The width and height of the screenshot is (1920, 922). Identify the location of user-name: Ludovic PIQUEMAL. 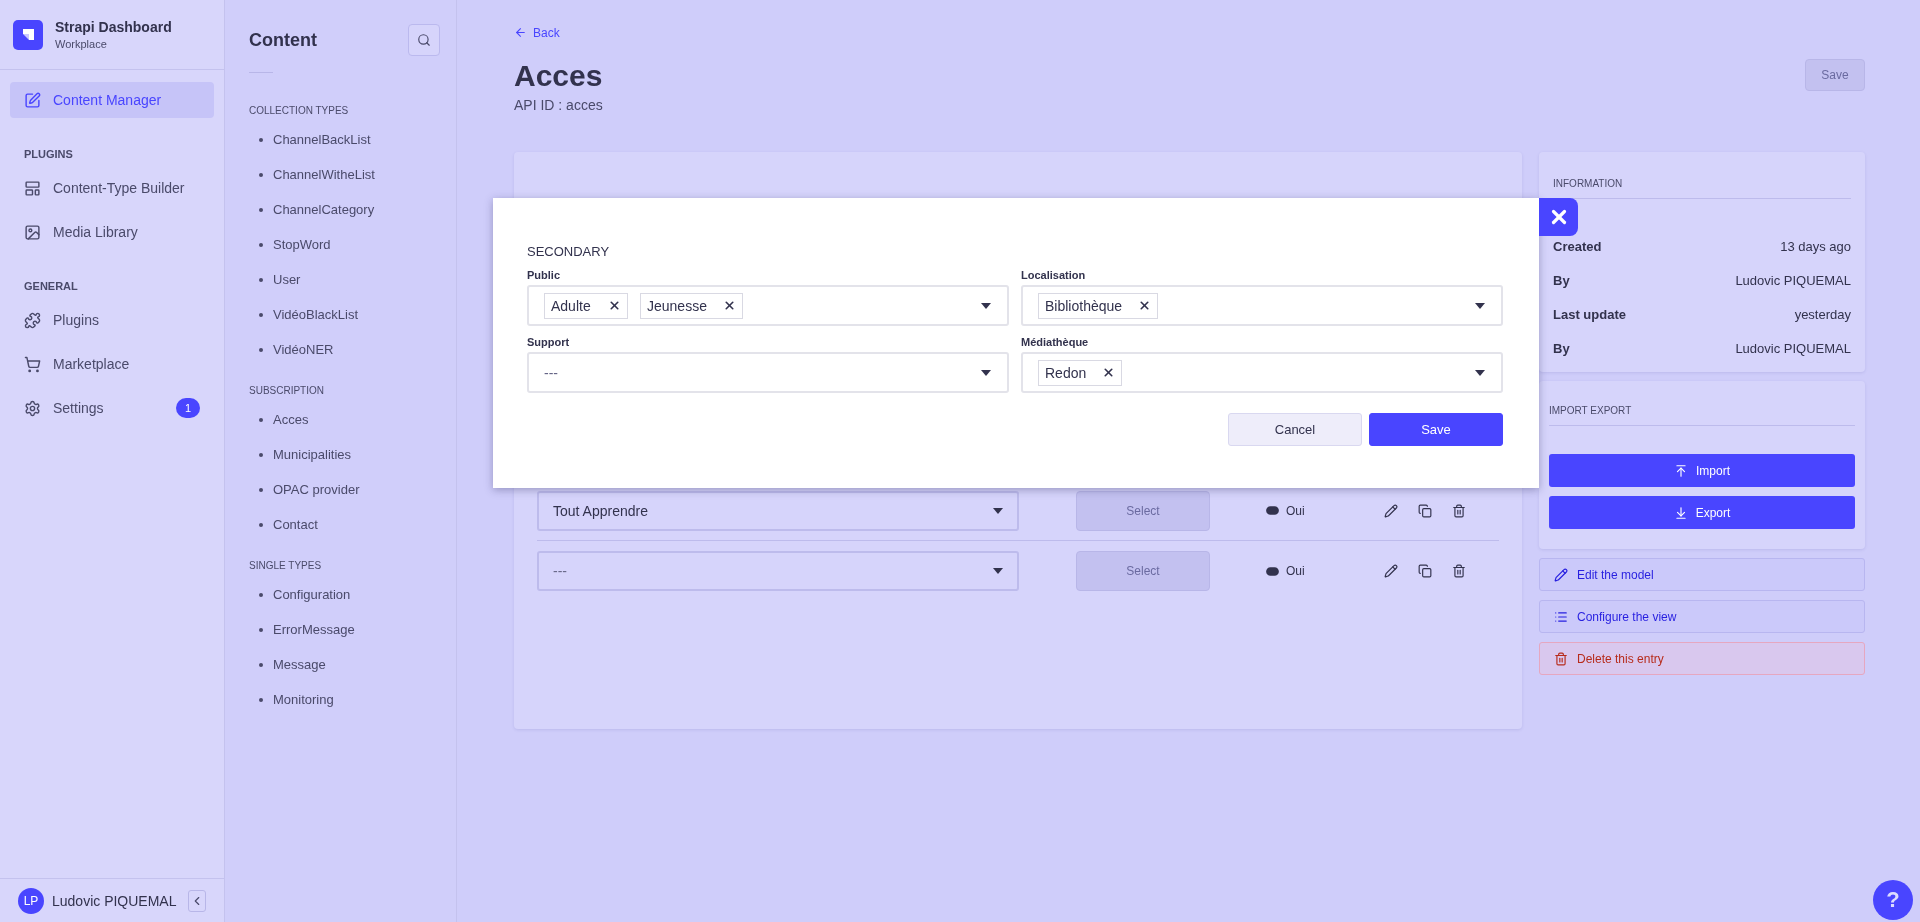
(114, 900).